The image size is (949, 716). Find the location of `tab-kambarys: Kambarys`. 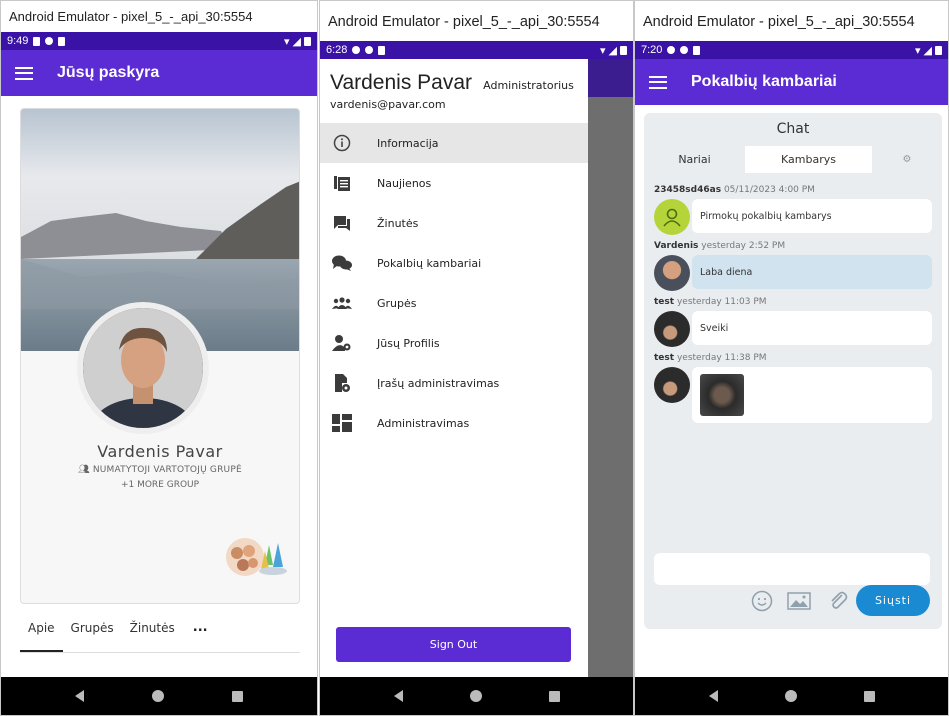

tab-kambarys: Kambarys is located at coordinates (808, 159).